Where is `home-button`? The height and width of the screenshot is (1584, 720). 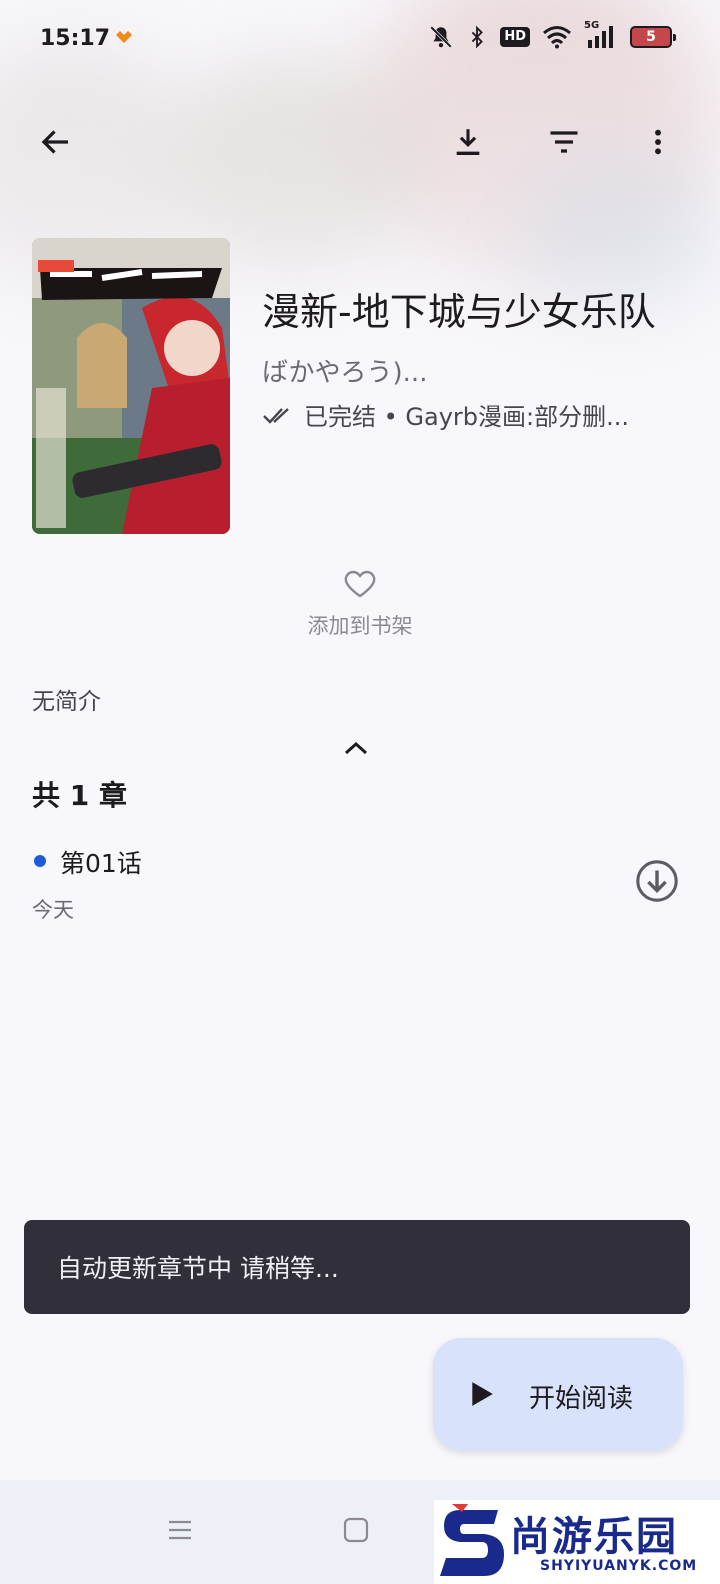 home-button is located at coordinates (356, 1530).